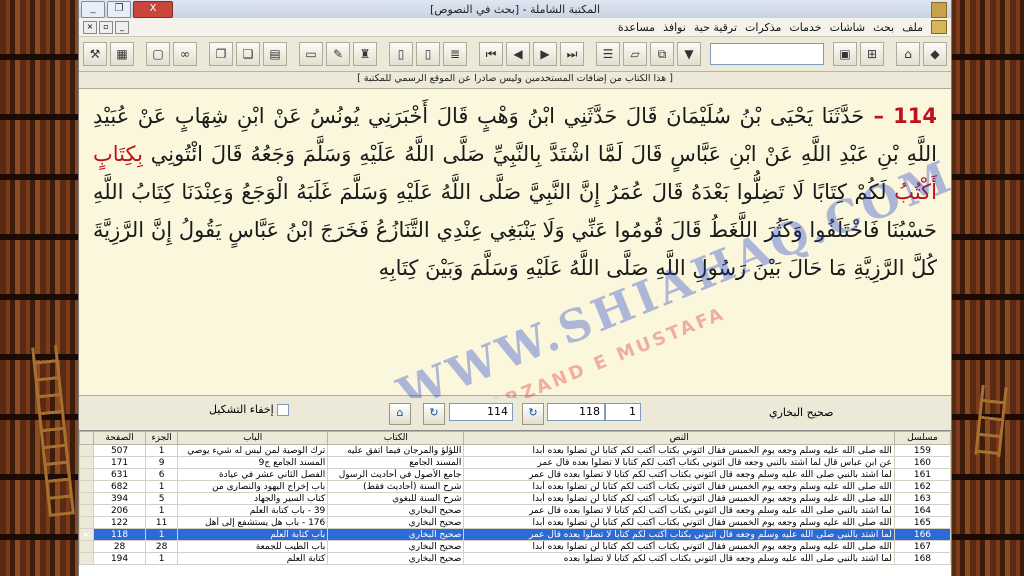 The width and height of the screenshot is (1024, 576). I want to click on row-header: ▸, so click(87, 534).